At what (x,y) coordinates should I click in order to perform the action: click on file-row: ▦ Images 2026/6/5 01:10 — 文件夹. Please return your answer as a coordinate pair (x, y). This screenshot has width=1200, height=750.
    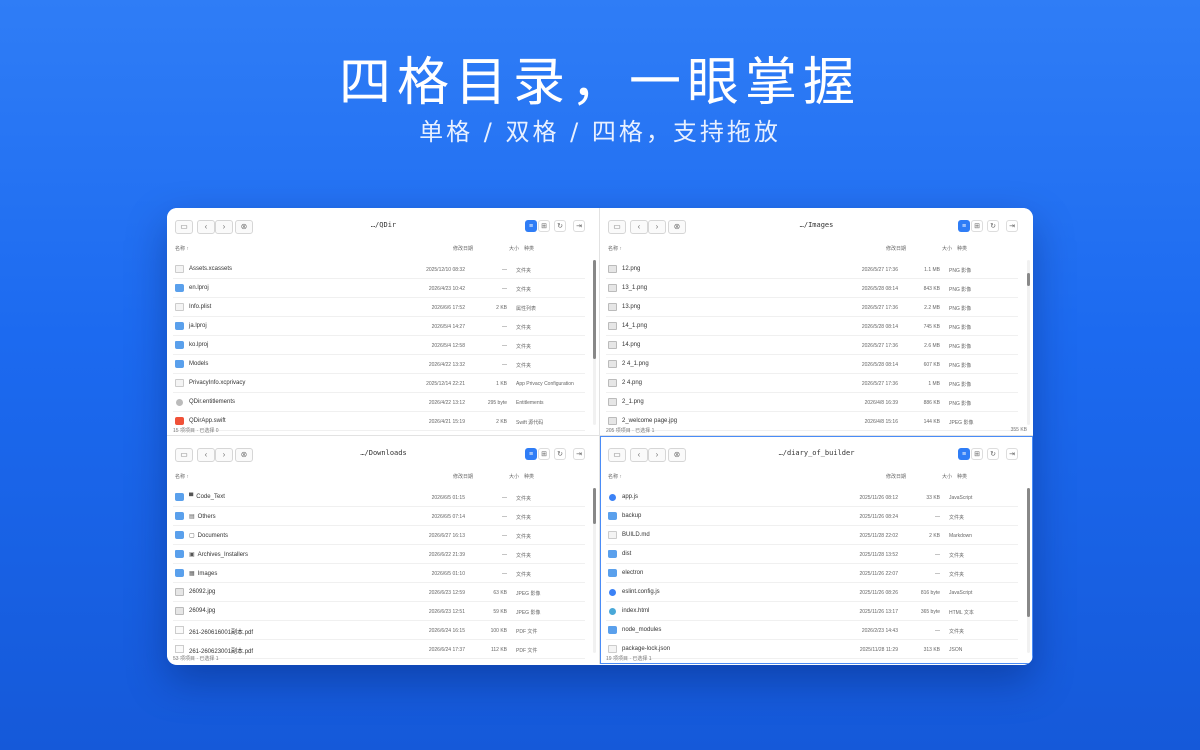
    Looking at the image, I should click on (379, 573).